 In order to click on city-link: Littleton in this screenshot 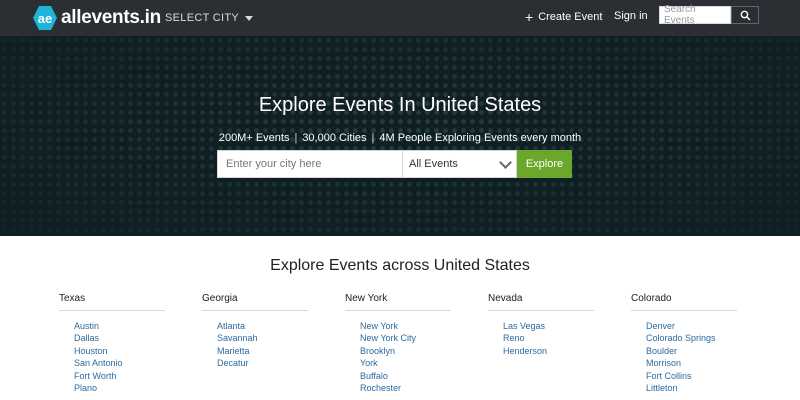, I will do `click(691, 388)`.